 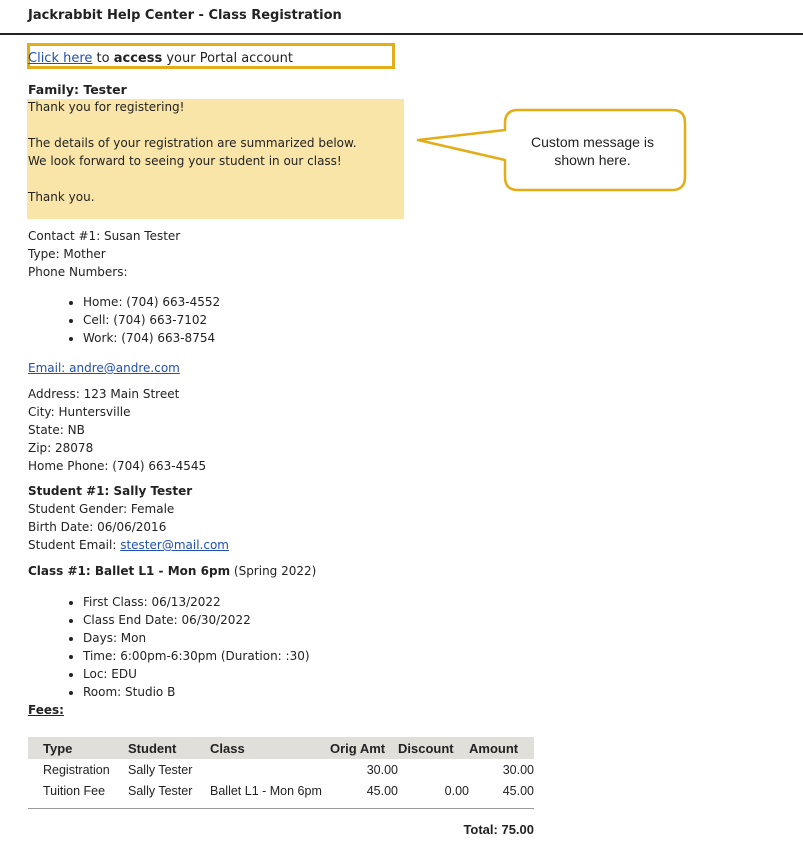 I want to click on fee-orig-amt: 30.00, so click(x=382, y=769).